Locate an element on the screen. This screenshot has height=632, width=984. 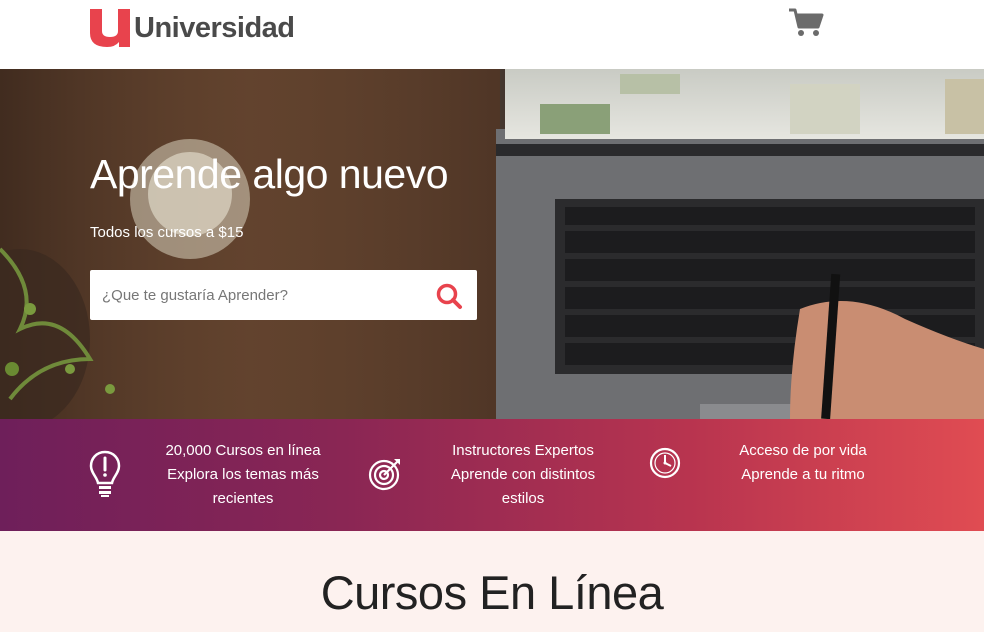
logo: Universidad is located at coordinates (192, 28).